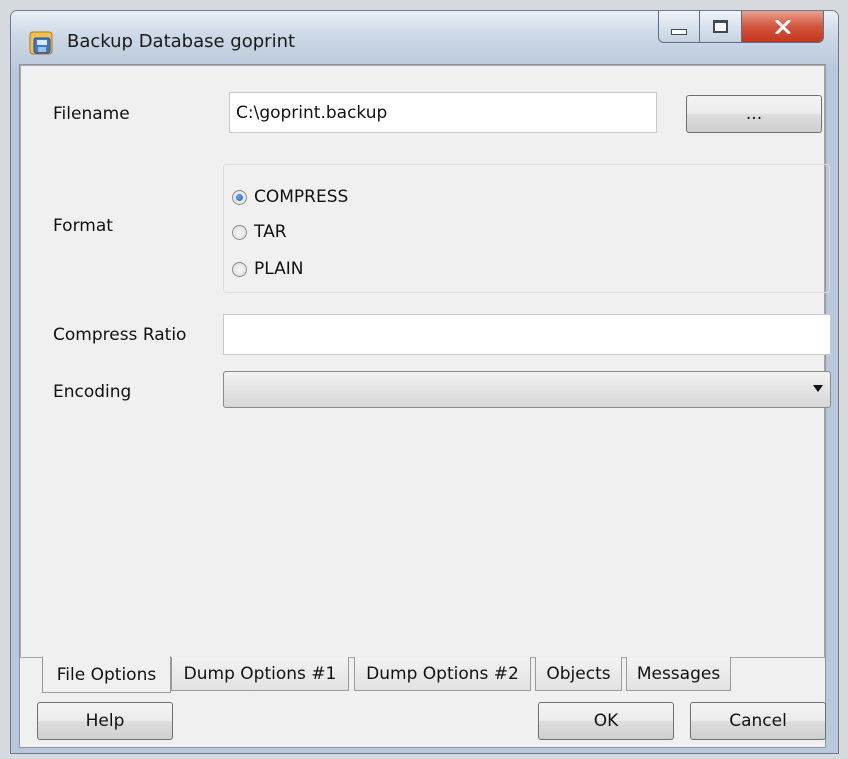 The width and height of the screenshot is (848, 759). Describe the element at coordinates (606, 721) in the screenshot. I see `ok-button: OK` at that location.